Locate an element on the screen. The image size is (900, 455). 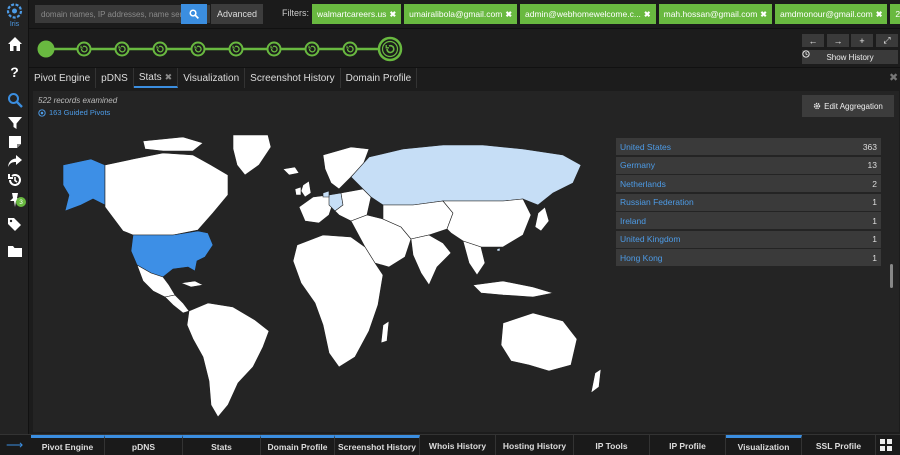
search-icon is located at coordinates (14, 100).